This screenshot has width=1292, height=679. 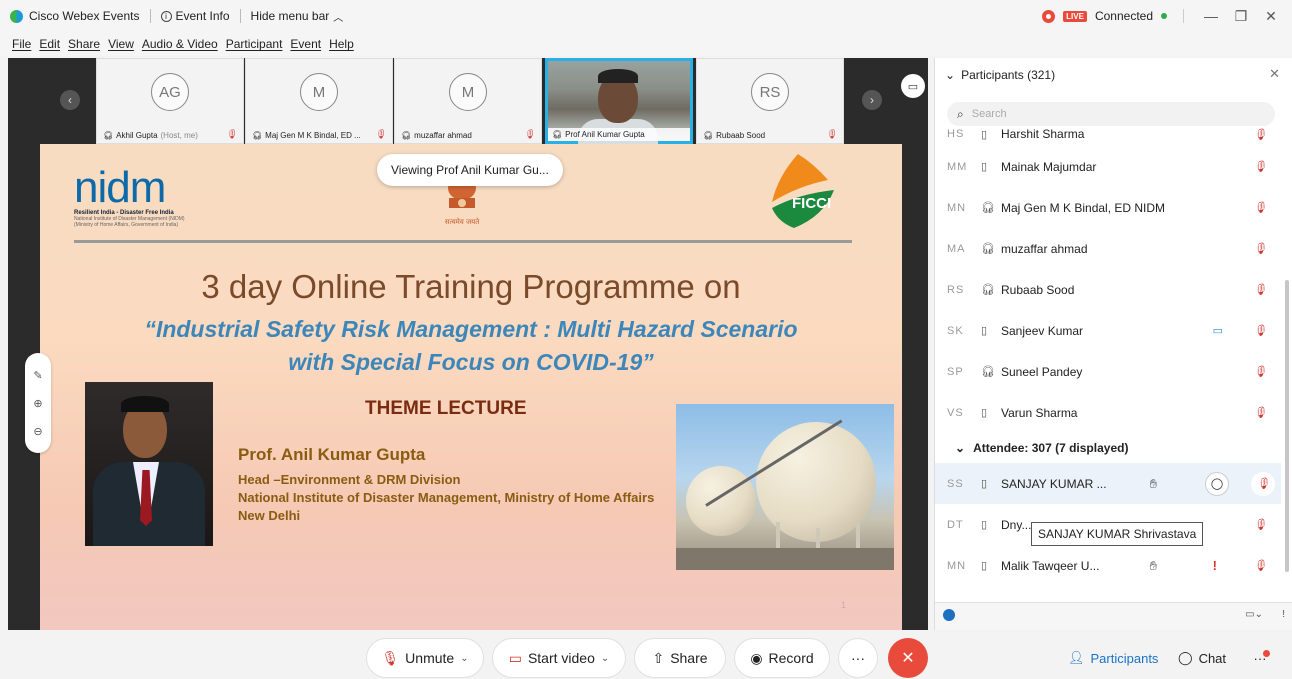 I want to click on menu-help: Help, so click(x=341, y=44).